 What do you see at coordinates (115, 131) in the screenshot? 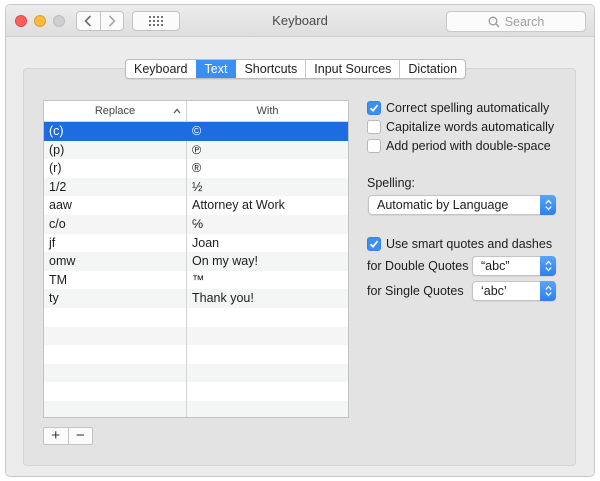
I see `replace-cell: (c)` at bounding box center [115, 131].